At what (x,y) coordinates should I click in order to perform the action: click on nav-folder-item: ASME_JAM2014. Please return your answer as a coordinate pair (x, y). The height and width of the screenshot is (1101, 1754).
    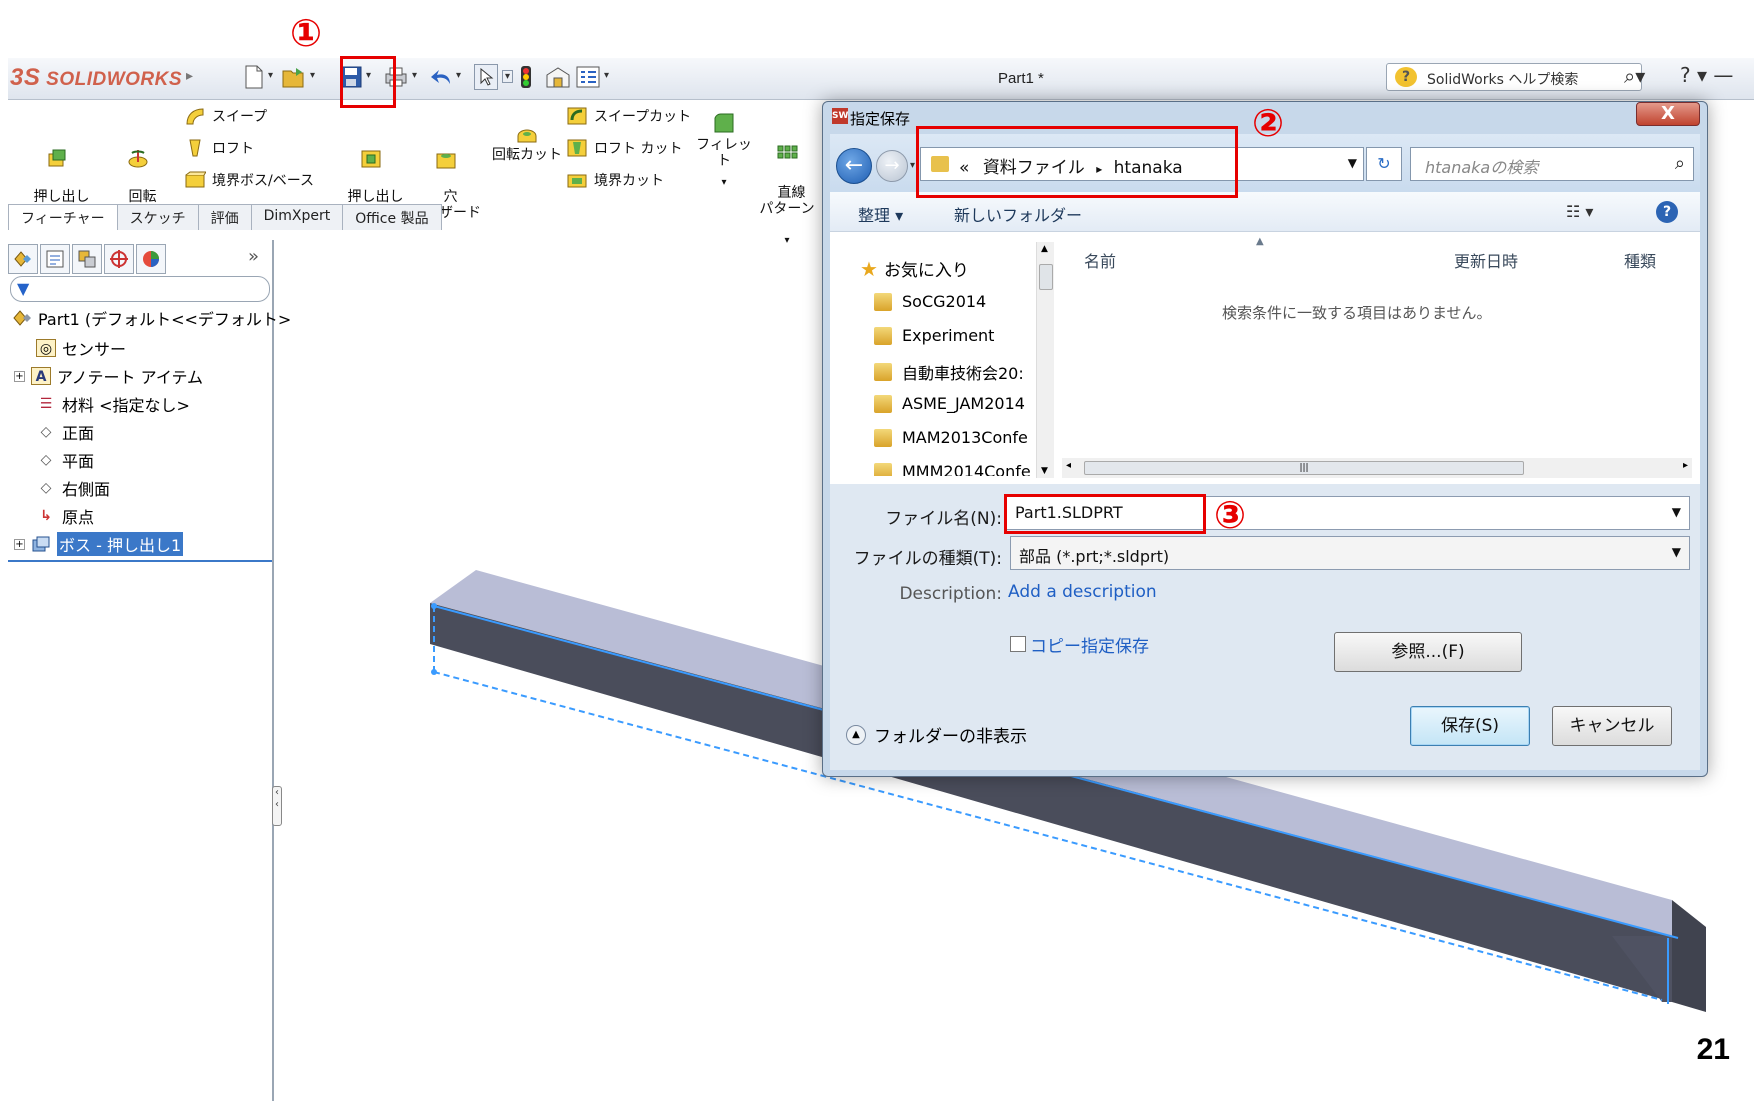
    Looking at the image, I should click on (949, 403).